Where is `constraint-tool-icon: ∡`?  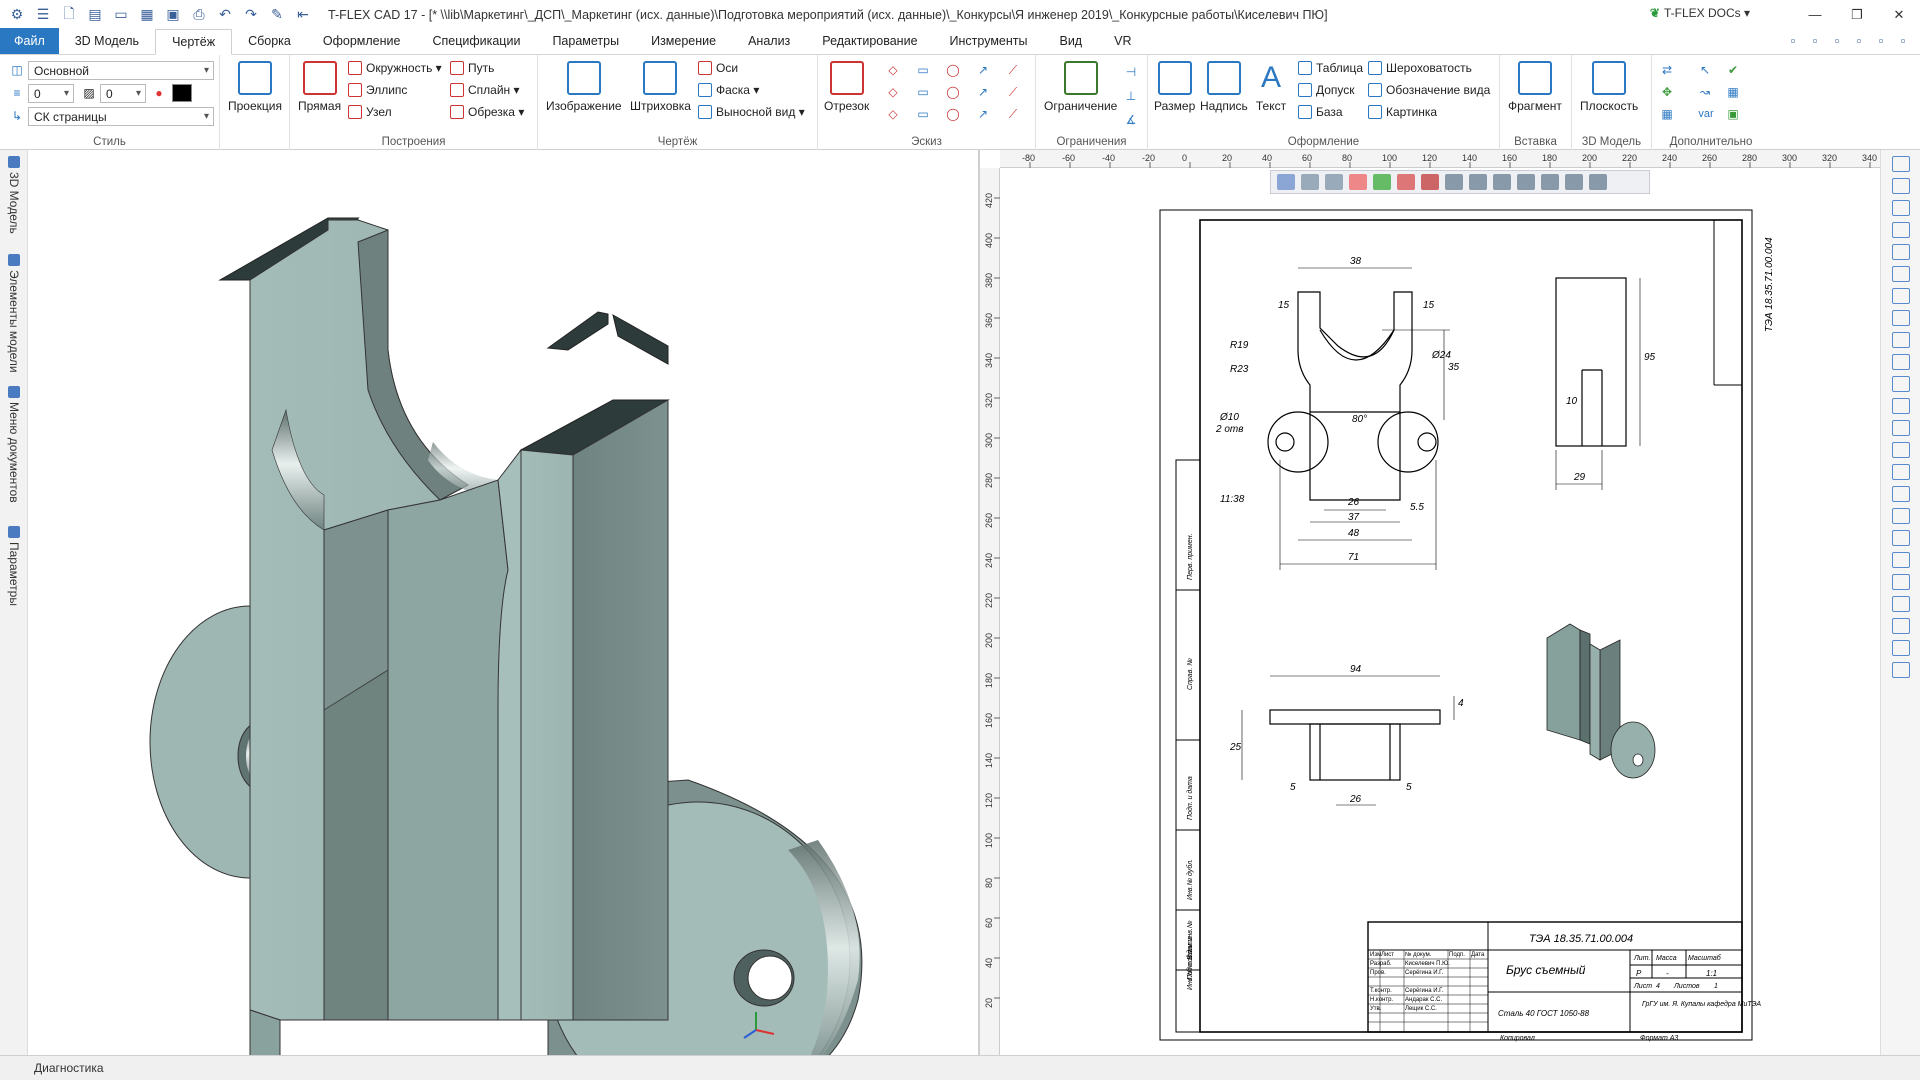
constraint-tool-icon: ∡ is located at coordinates (1131, 120).